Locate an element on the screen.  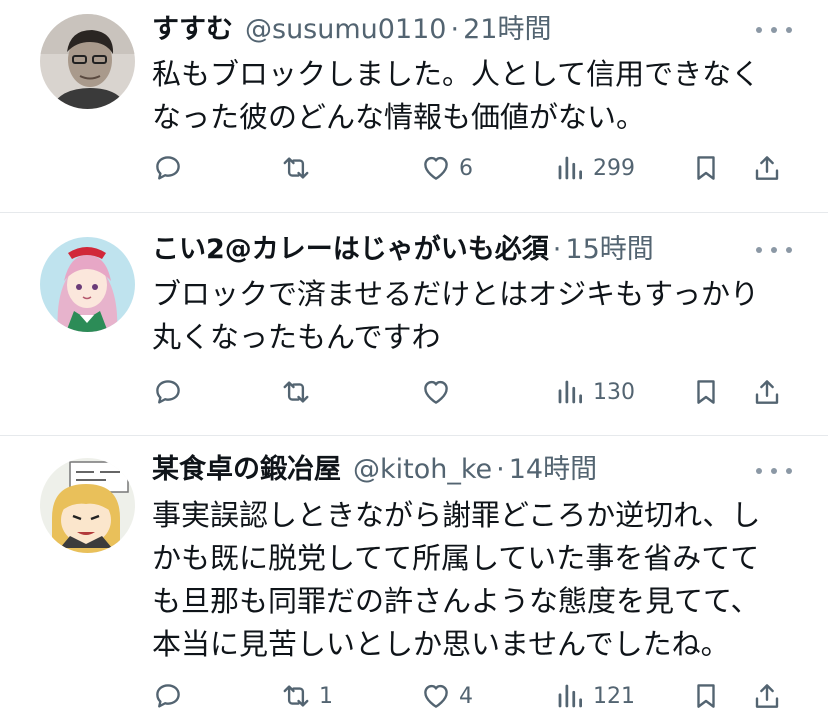
retweet-button: 1 is located at coordinates (307, 696).